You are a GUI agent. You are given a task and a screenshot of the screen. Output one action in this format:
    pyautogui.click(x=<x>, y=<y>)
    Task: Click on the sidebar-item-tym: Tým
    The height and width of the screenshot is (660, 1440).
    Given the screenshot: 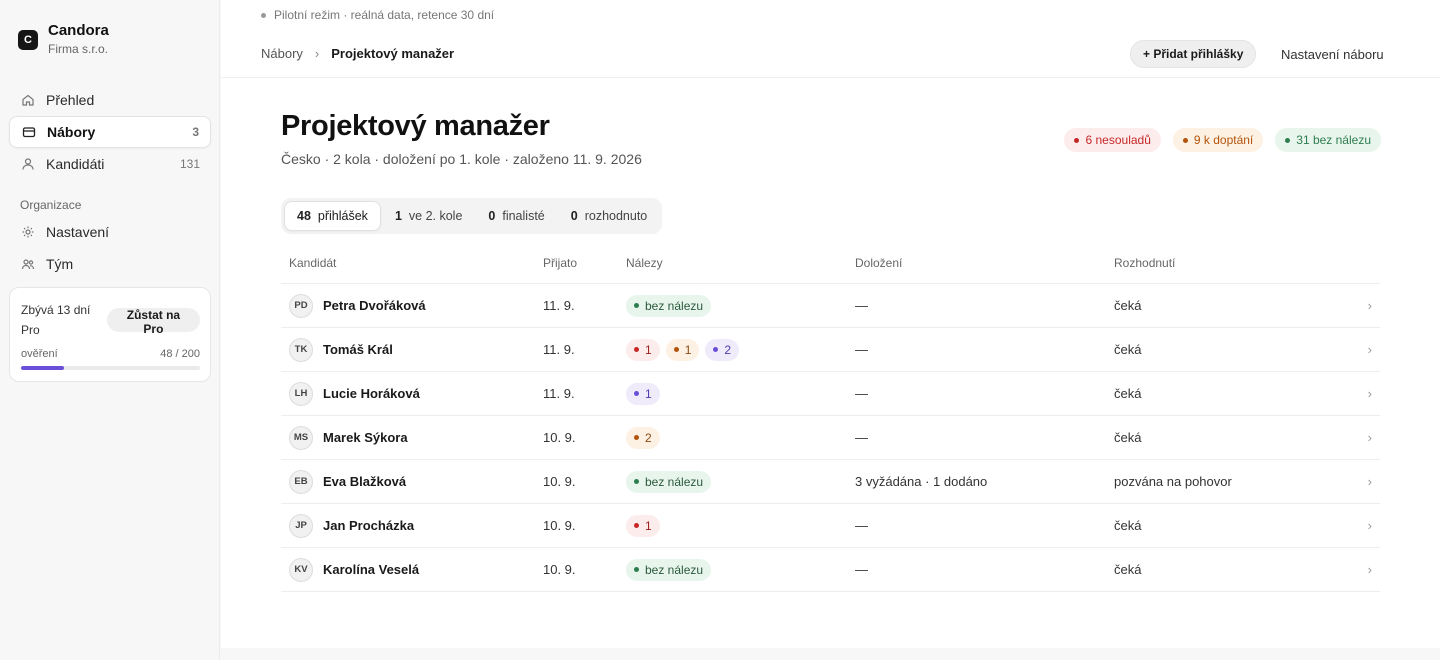 What is the action you would take?
    pyautogui.click(x=110, y=264)
    